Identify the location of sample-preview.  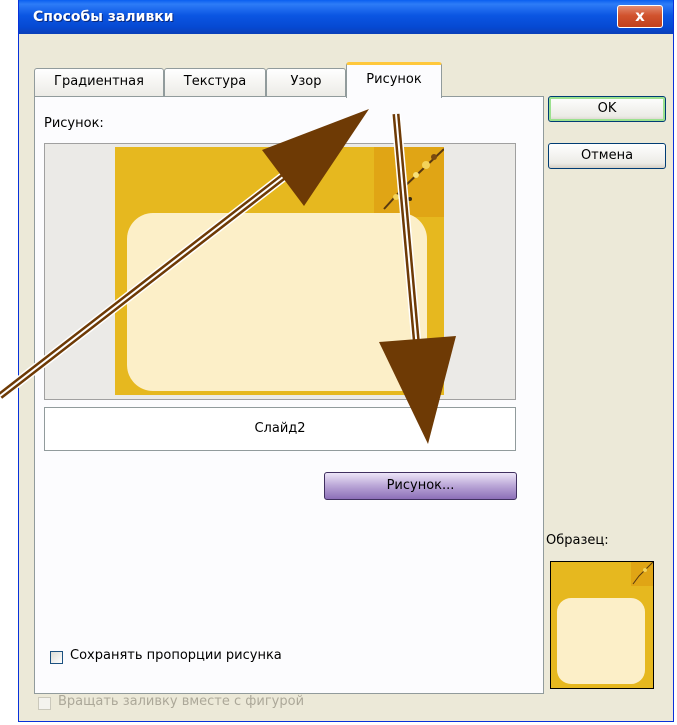
(602, 625).